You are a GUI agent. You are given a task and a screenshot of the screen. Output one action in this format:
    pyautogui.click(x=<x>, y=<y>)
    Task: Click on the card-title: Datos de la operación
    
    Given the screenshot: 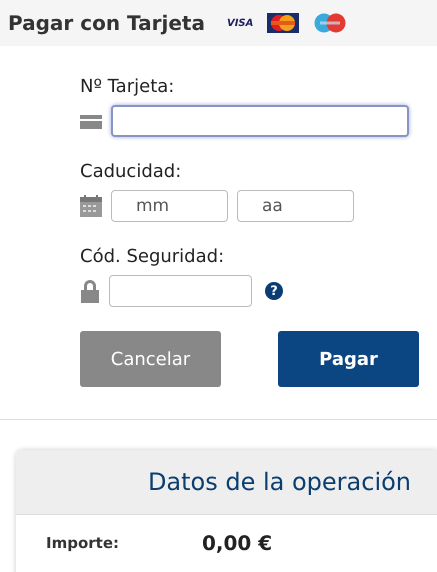 What is the action you would take?
    pyautogui.click(x=279, y=482)
    